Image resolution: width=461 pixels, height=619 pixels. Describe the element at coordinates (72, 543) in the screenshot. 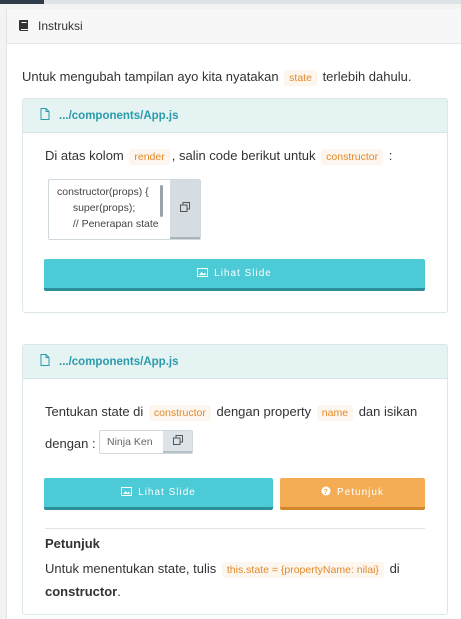

I see `hint-title: Petunjuk` at that location.